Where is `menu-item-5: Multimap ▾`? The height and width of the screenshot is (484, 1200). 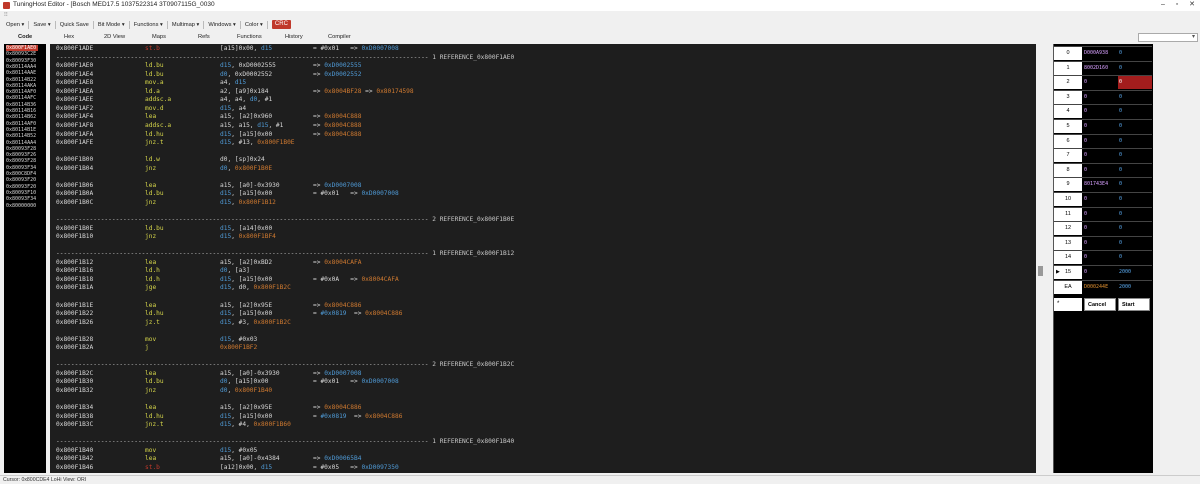 menu-item-5: Multimap ▾ is located at coordinates (186, 25).